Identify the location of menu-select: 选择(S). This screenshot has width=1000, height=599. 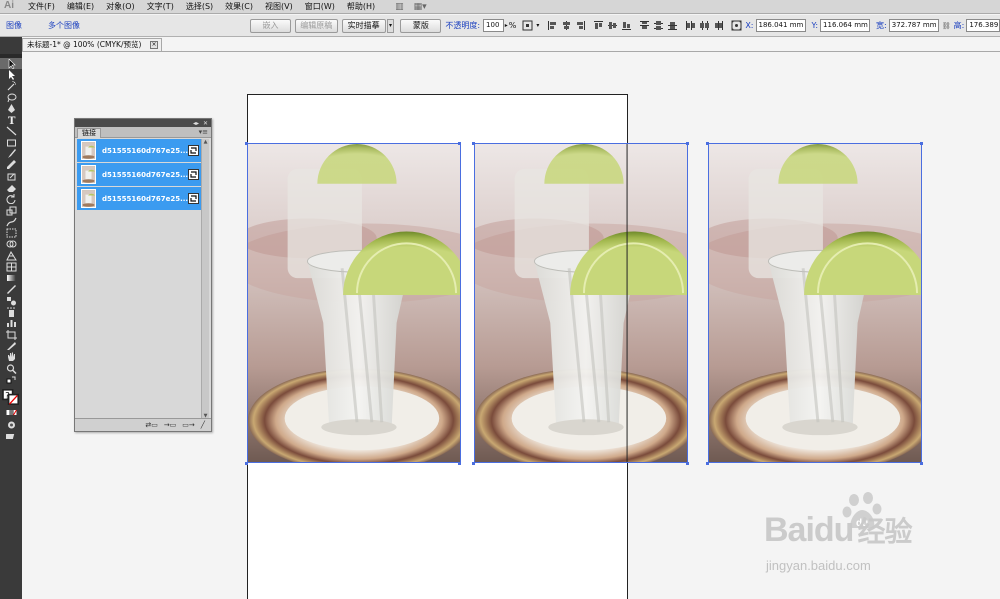
(199, 7).